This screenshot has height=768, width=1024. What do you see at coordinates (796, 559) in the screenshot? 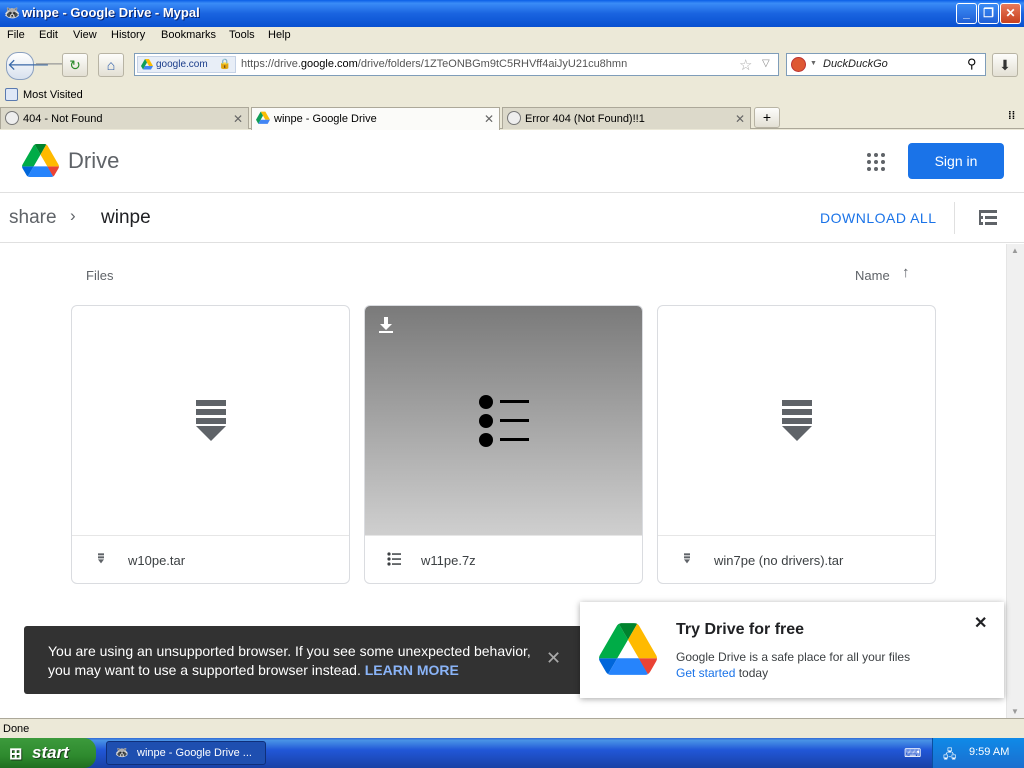
I see `file-card-footer: win7pe (no drivers).tar` at bounding box center [796, 559].